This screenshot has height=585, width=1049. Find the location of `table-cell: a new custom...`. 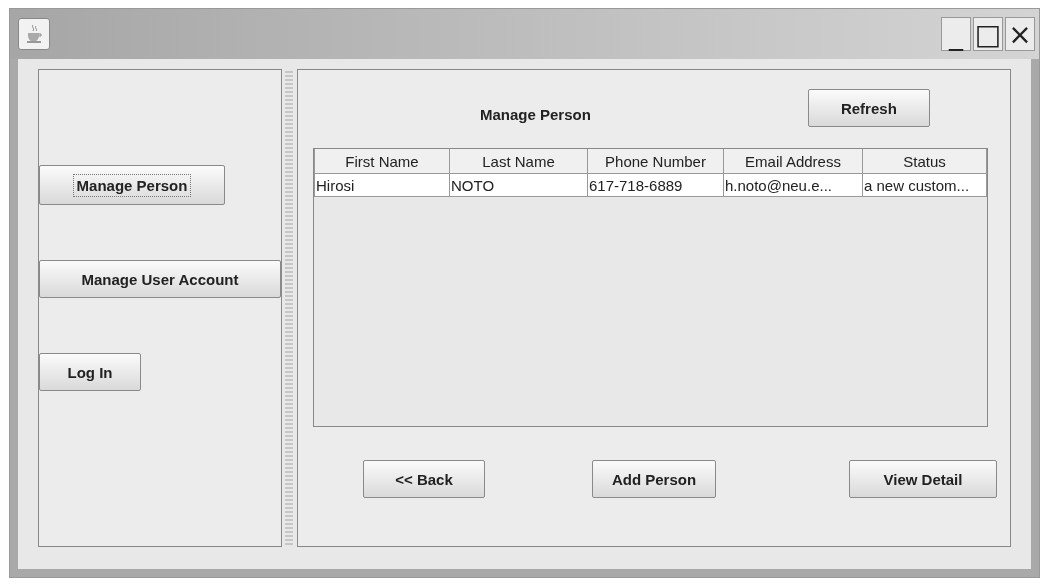

table-cell: a new custom... is located at coordinates (924, 185).